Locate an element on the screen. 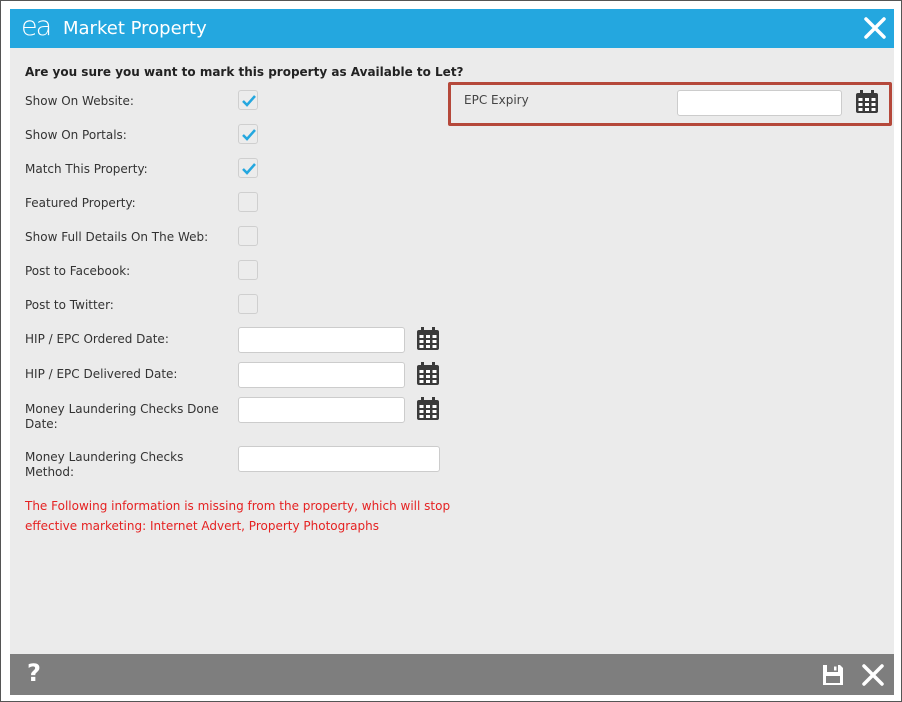 The image size is (902, 702). show-full-details-label: Show Full Details On The Web: is located at coordinates (117, 237).